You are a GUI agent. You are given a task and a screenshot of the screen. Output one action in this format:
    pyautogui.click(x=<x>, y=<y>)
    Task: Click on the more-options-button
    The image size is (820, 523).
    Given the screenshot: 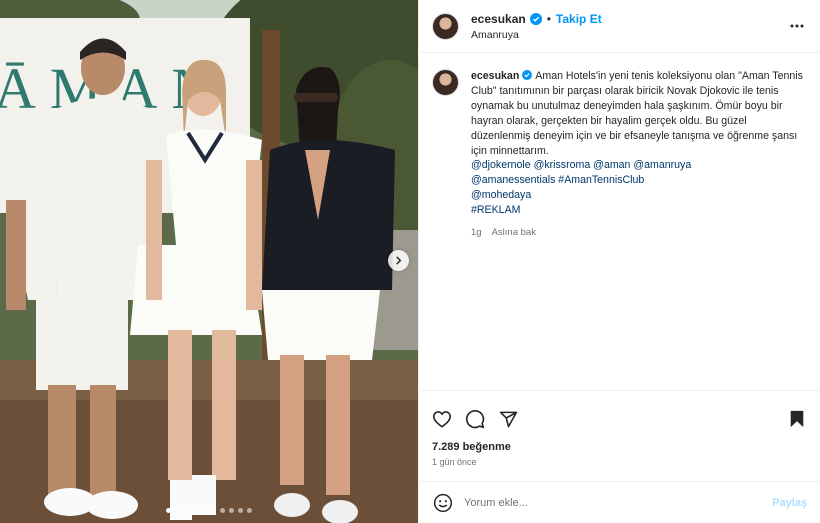 What is the action you would take?
    pyautogui.click(x=797, y=26)
    